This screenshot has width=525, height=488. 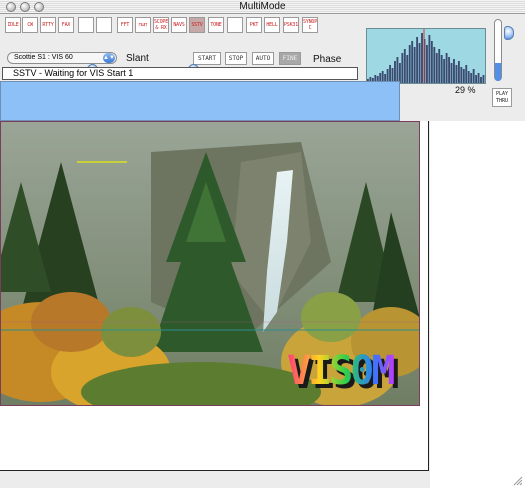 I want to click on mode-button-synop: SYNOP C, so click(x=310, y=25).